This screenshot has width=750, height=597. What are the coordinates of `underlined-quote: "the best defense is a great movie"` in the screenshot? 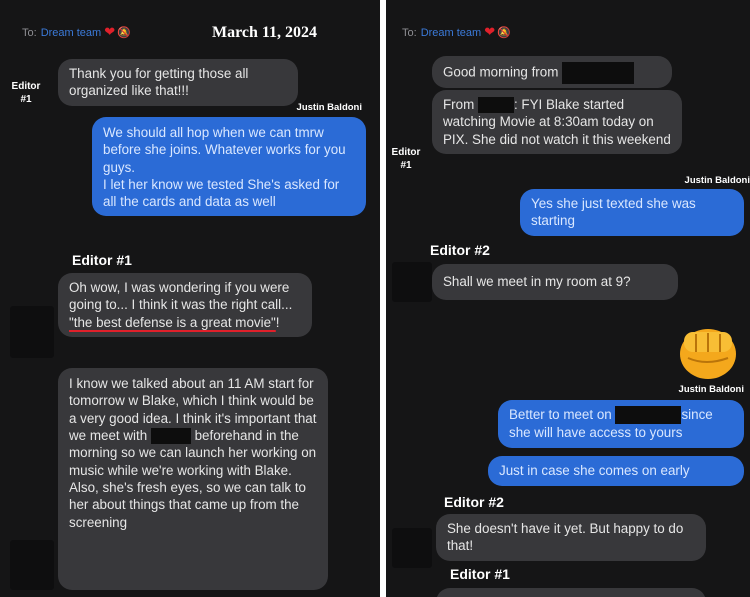 It's located at (172, 322).